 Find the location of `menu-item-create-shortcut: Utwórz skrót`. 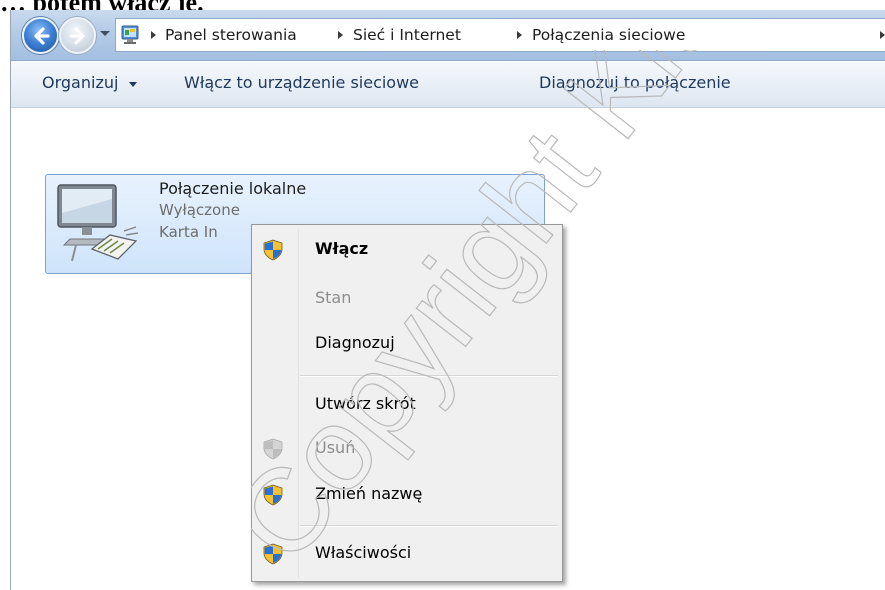

menu-item-create-shortcut: Utwórz skrót is located at coordinates (407, 405).